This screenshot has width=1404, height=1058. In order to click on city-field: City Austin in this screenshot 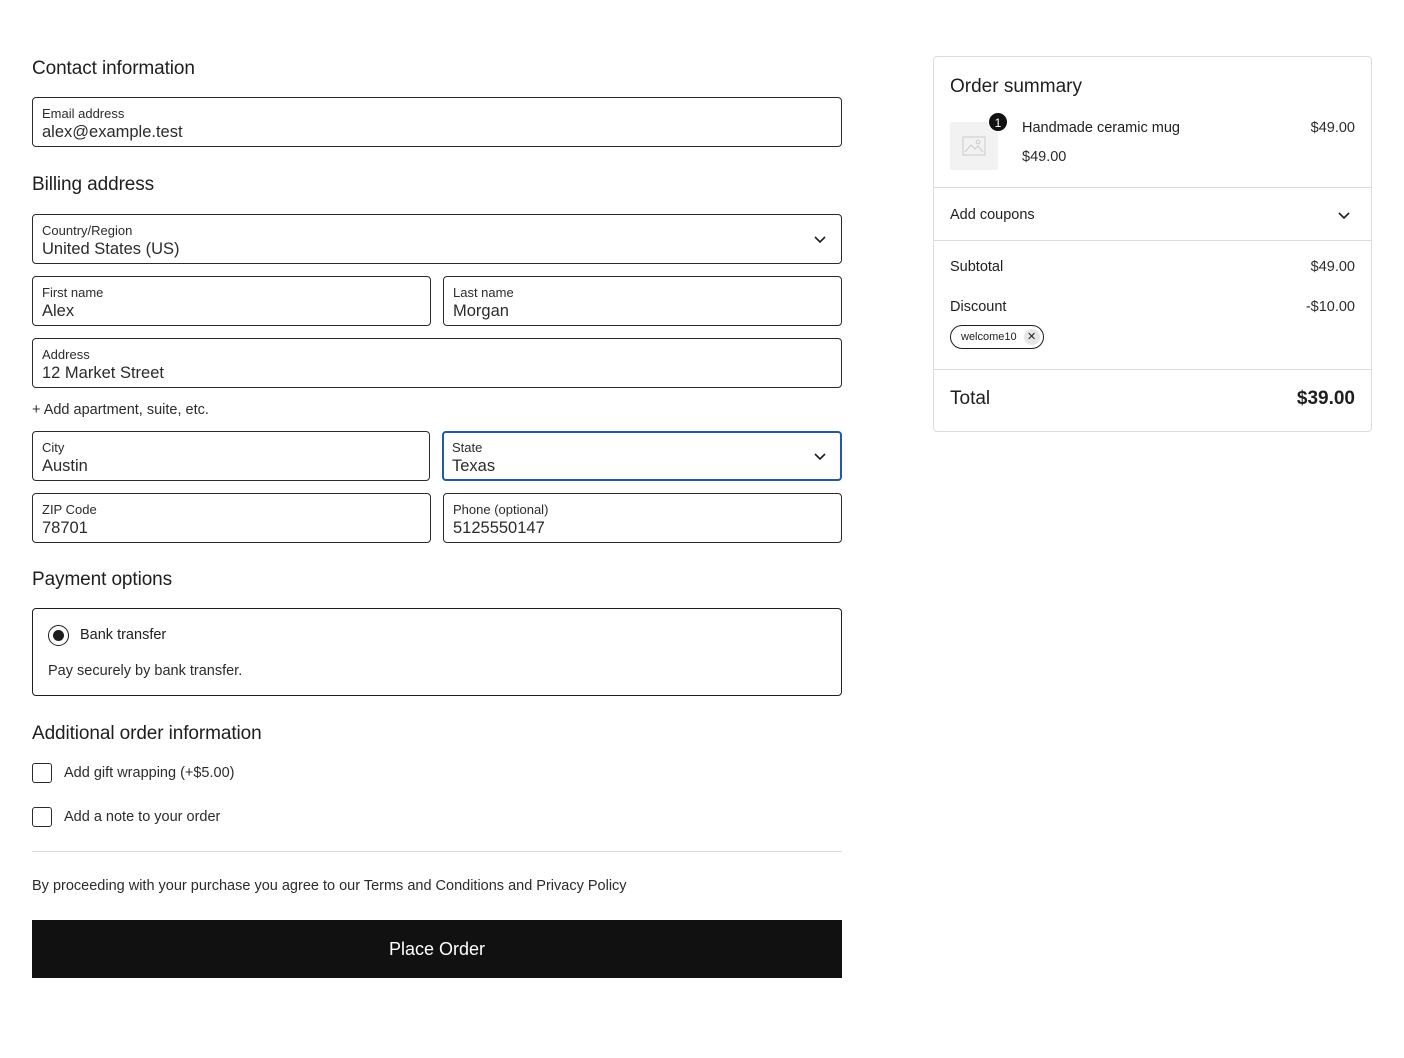, I will do `click(231, 456)`.